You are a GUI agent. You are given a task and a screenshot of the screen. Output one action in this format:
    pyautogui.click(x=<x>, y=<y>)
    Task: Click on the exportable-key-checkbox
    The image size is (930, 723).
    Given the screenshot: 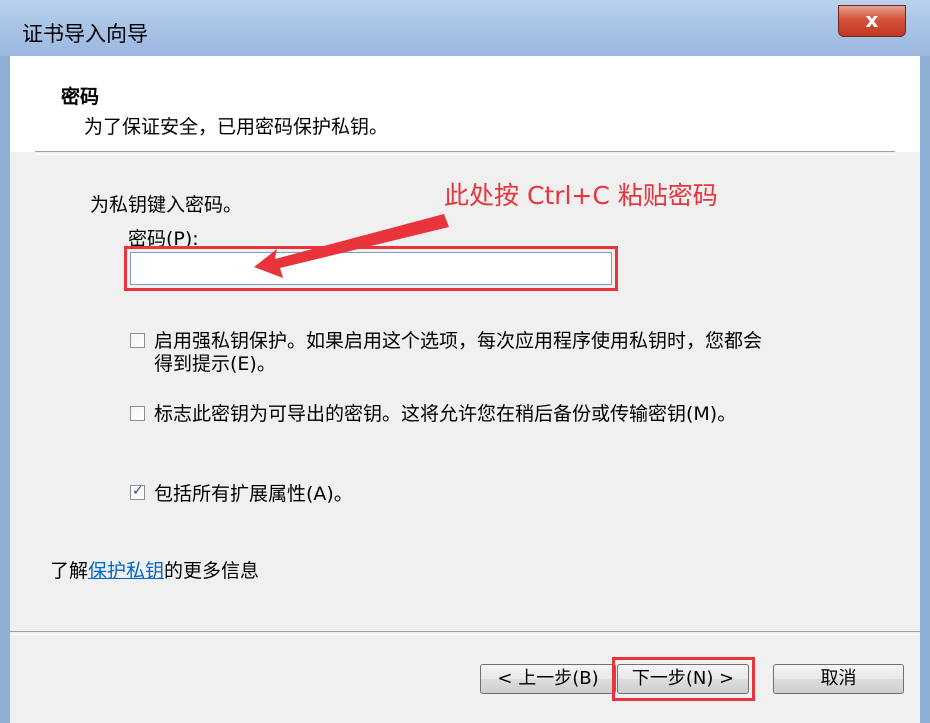 What is the action you would take?
    pyautogui.click(x=137, y=413)
    